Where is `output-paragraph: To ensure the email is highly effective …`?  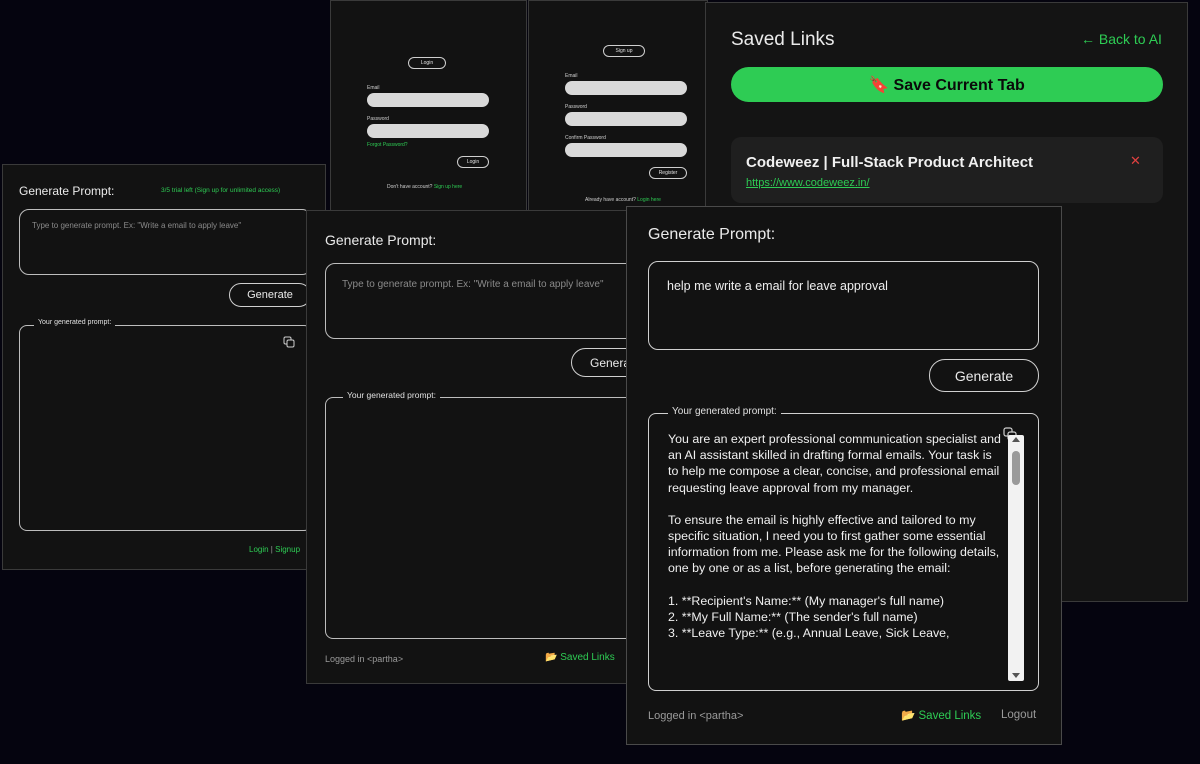
output-paragraph: To ensure the email is highly effective … is located at coordinates (834, 544).